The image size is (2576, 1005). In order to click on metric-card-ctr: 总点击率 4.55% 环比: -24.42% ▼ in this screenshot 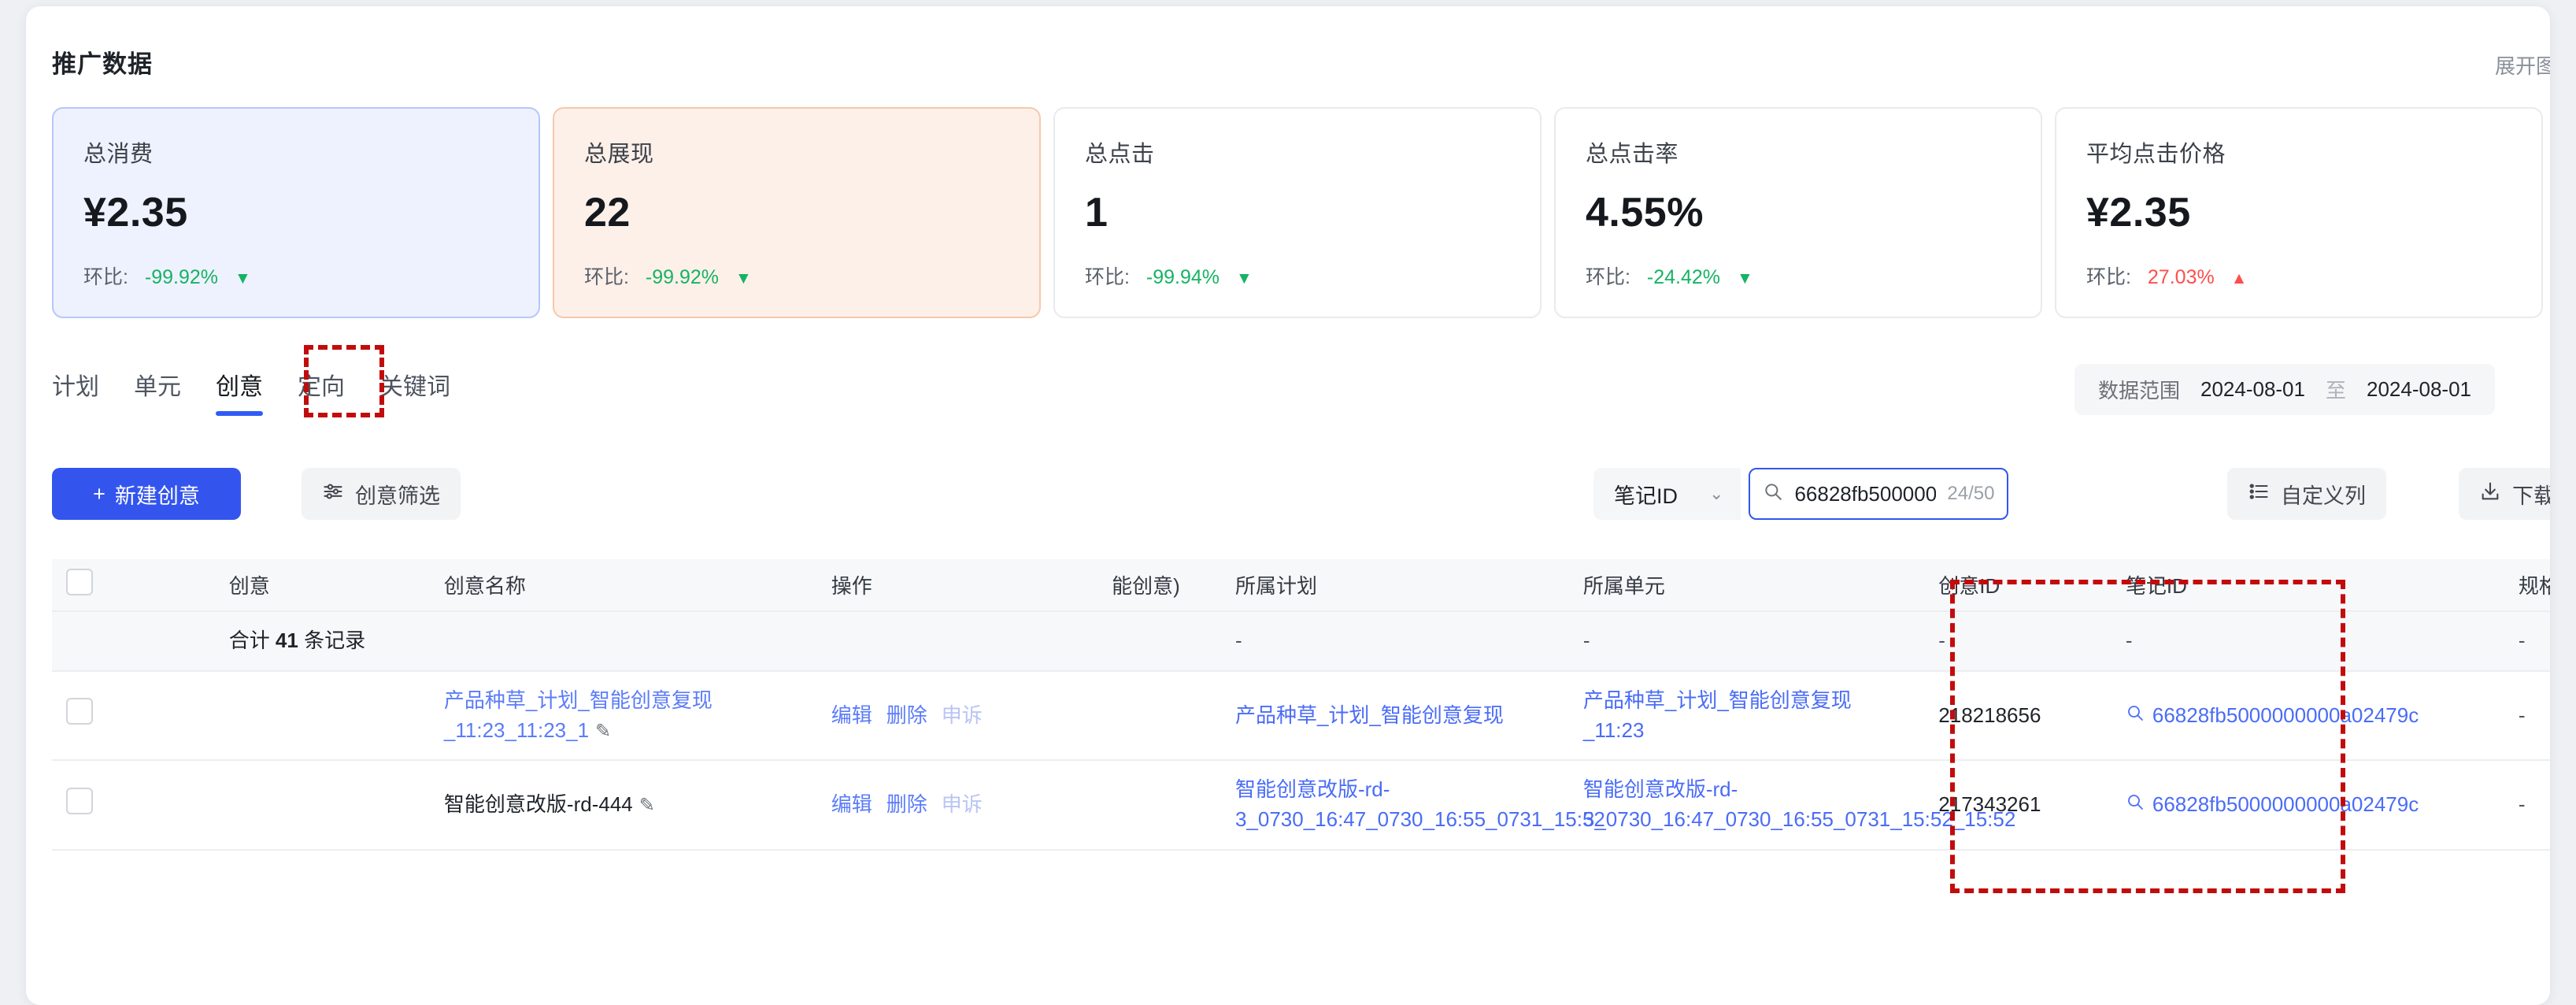, I will do `click(1798, 212)`.